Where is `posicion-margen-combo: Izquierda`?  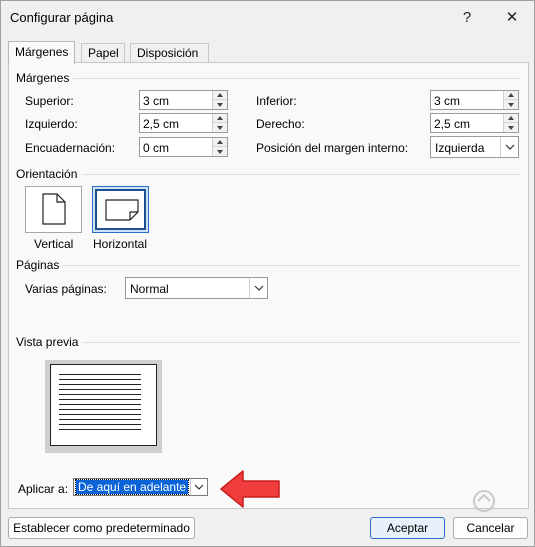 posicion-margen-combo: Izquierda is located at coordinates (474, 147).